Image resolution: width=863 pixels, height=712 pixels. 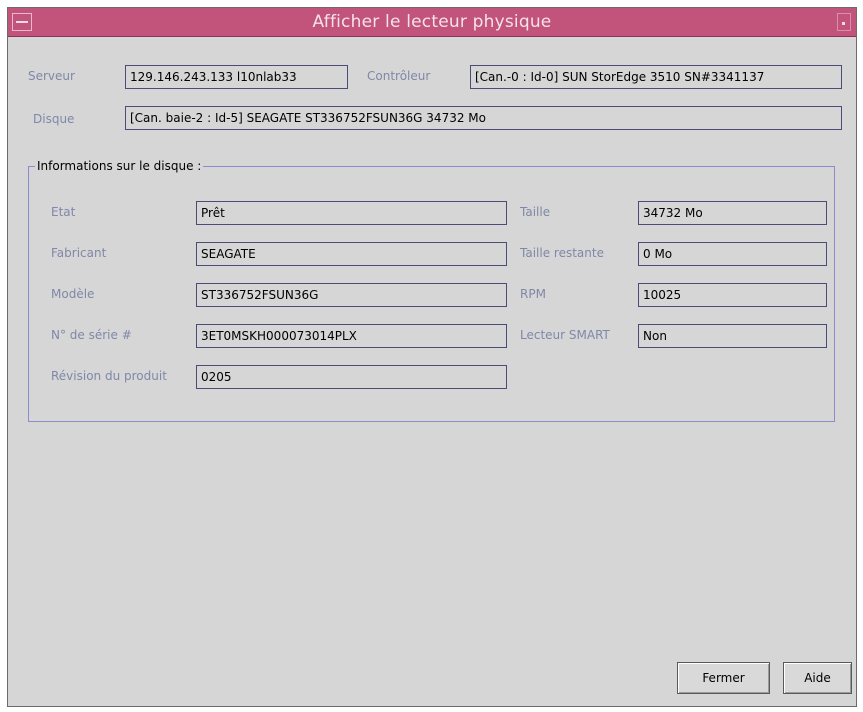 I want to click on taille-restante-label: Taille restante, so click(x=562, y=253).